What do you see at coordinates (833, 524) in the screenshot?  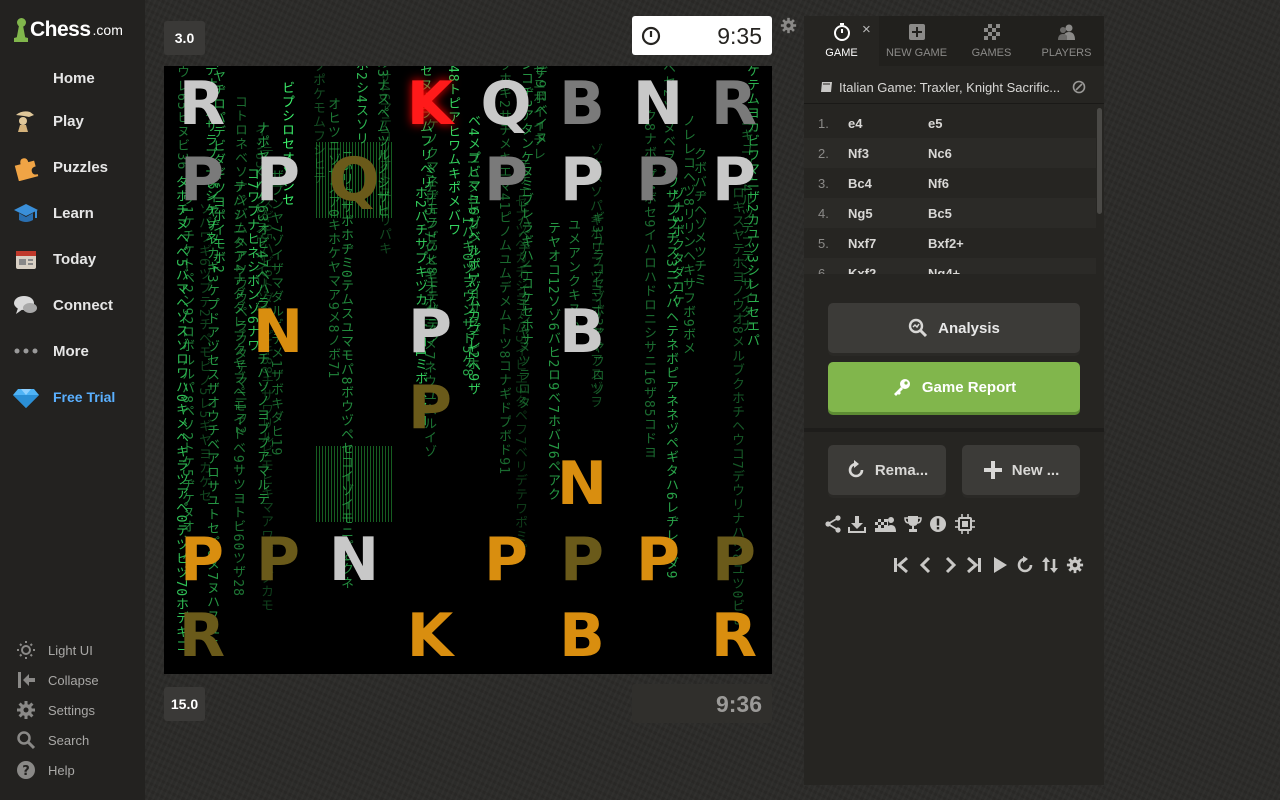 I see `share-icon` at bounding box center [833, 524].